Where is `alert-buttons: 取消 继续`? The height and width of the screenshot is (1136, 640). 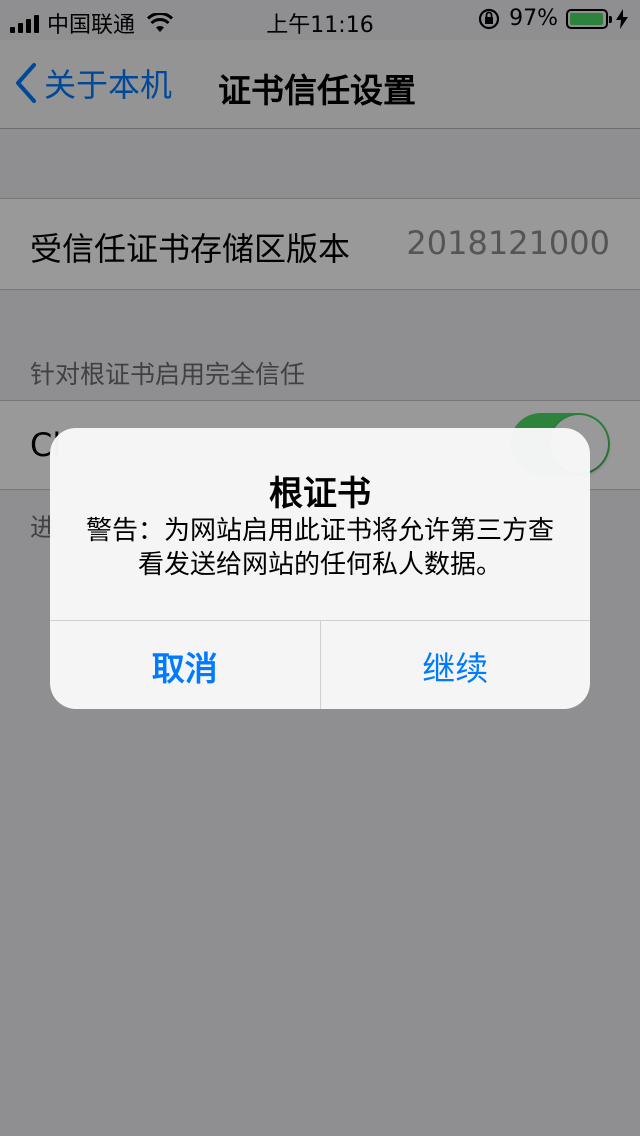 alert-buttons: 取消 继续 is located at coordinates (320, 664).